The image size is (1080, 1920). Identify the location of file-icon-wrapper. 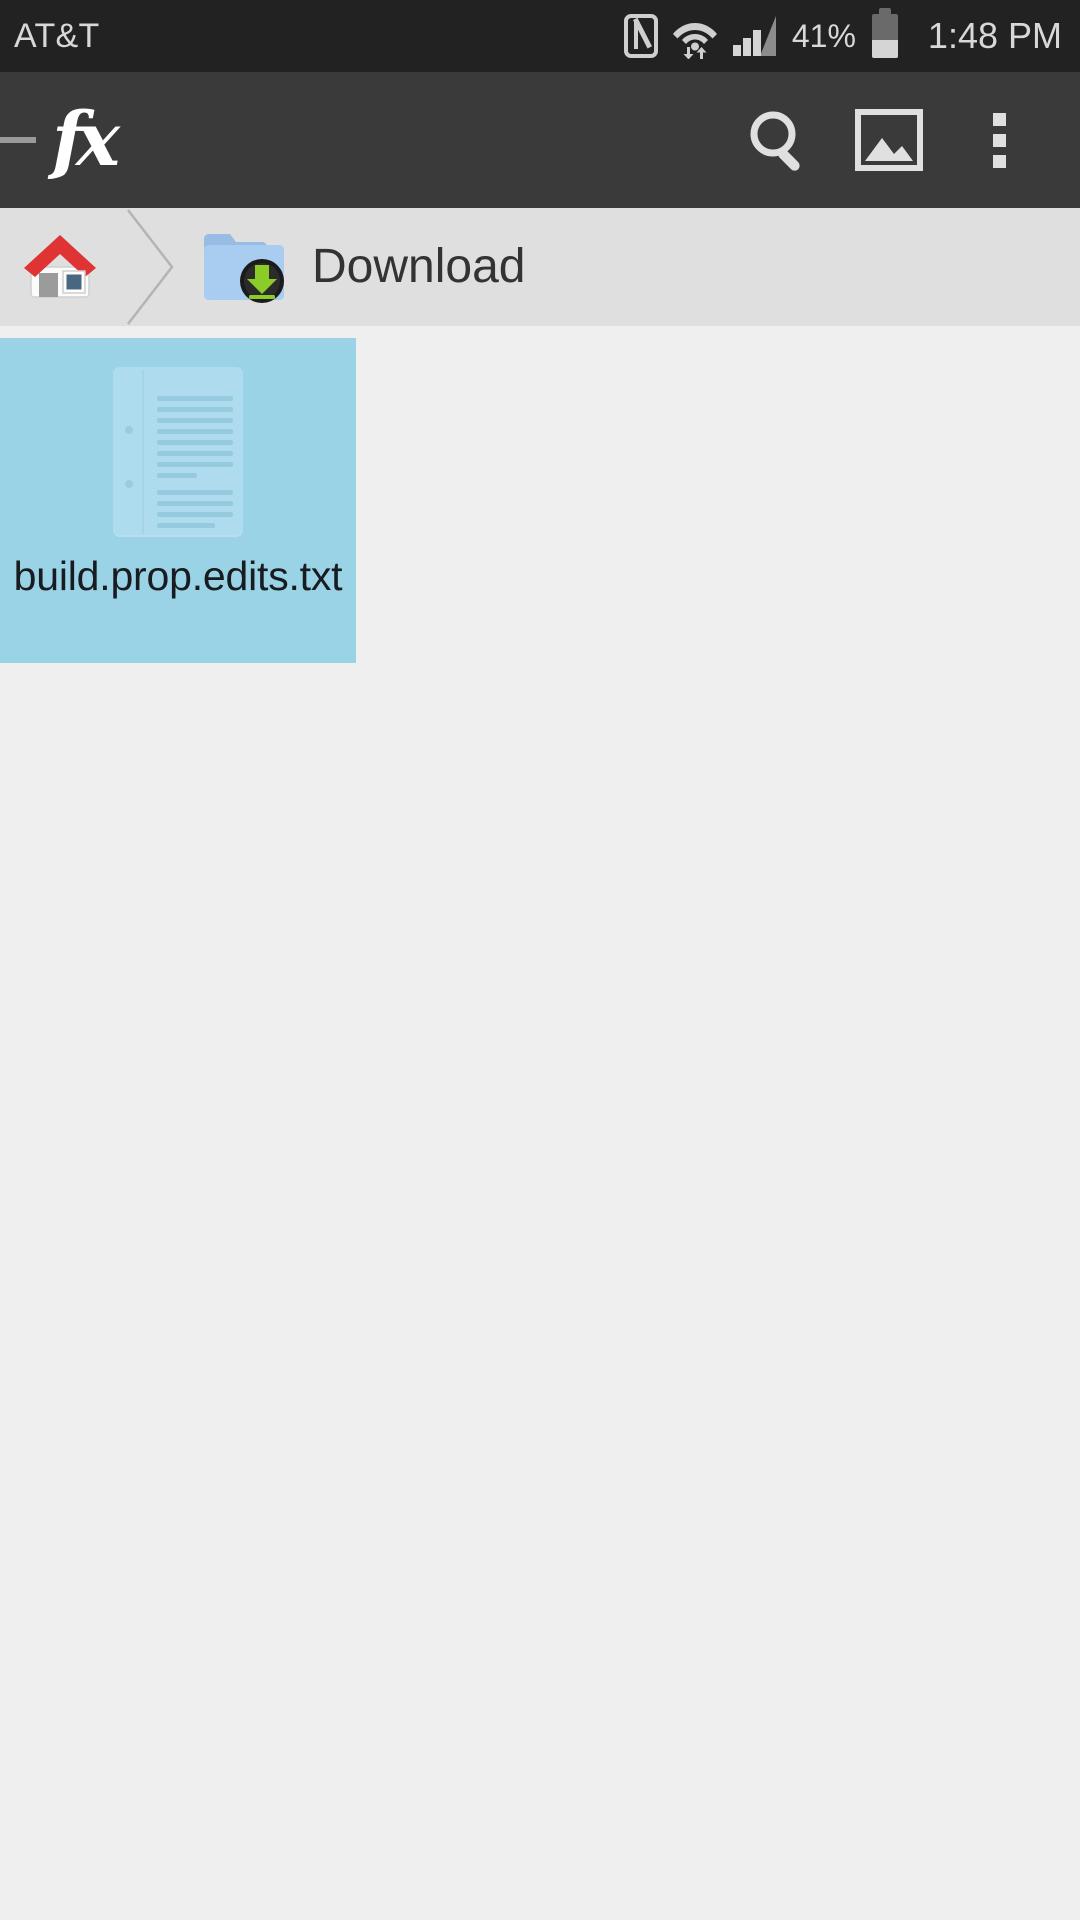
(178, 452).